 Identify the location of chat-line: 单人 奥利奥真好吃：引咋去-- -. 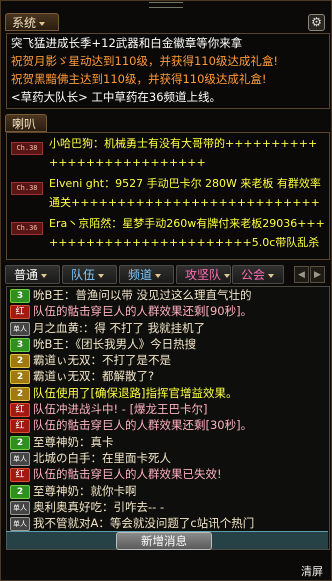
(168, 507).